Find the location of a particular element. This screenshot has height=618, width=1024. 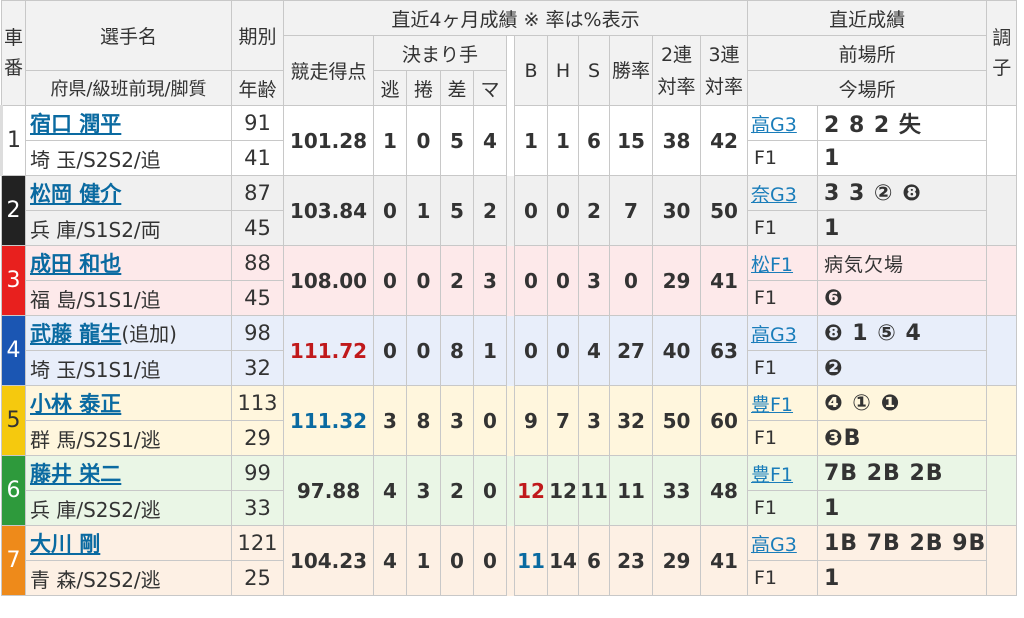

car-number: 5 is located at coordinates (13, 420).